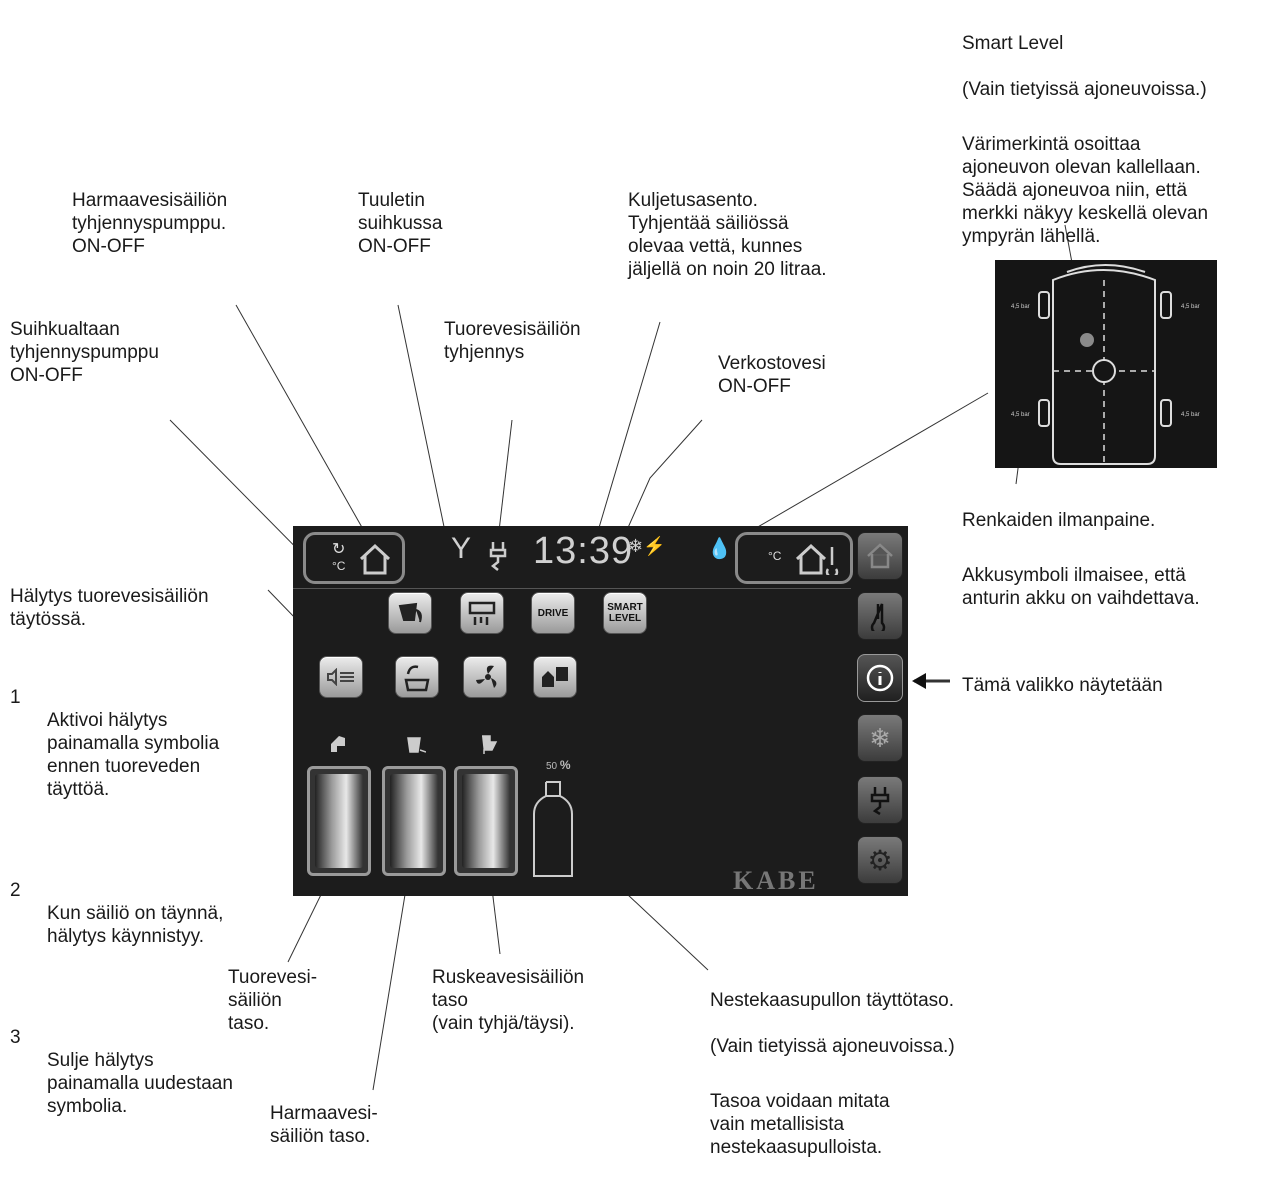  What do you see at coordinates (1044, 413) in the screenshot?
I see `tyre-rear-left` at bounding box center [1044, 413].